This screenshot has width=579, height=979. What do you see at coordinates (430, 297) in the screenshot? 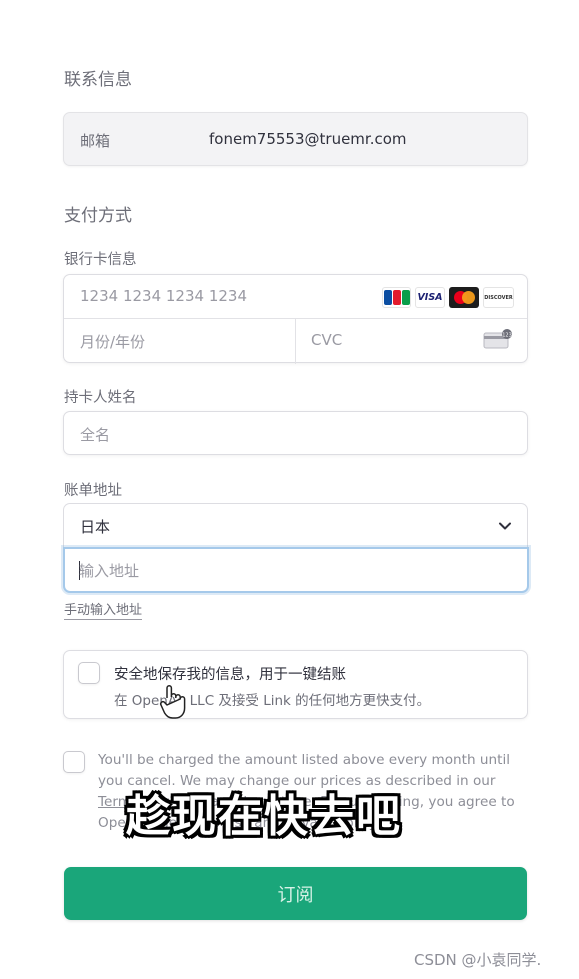
I see `visa-icon: VISA` at bounding box center [430, 297].